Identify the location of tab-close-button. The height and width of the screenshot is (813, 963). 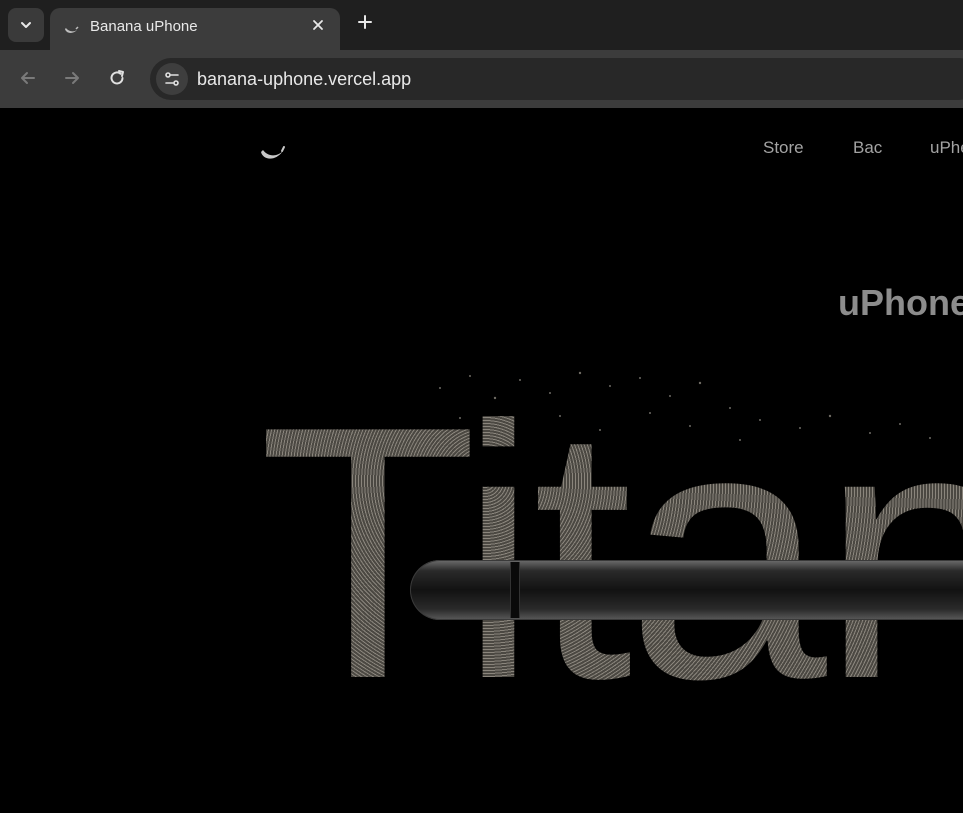
(318, 26).